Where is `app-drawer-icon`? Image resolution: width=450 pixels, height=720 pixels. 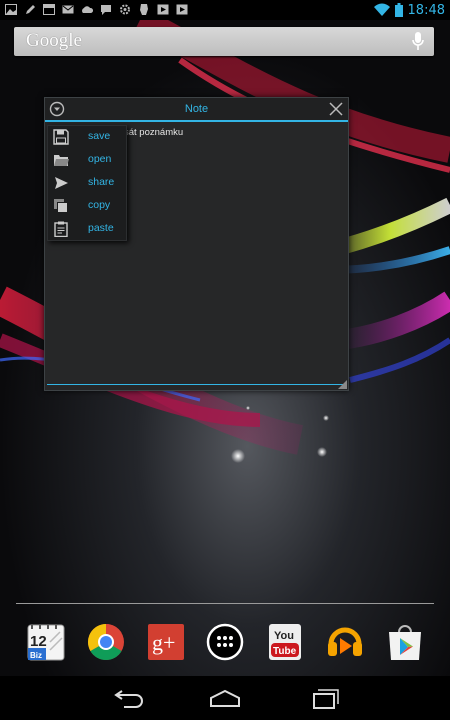 app-drawer-icon is located at coordinates (225, 642).